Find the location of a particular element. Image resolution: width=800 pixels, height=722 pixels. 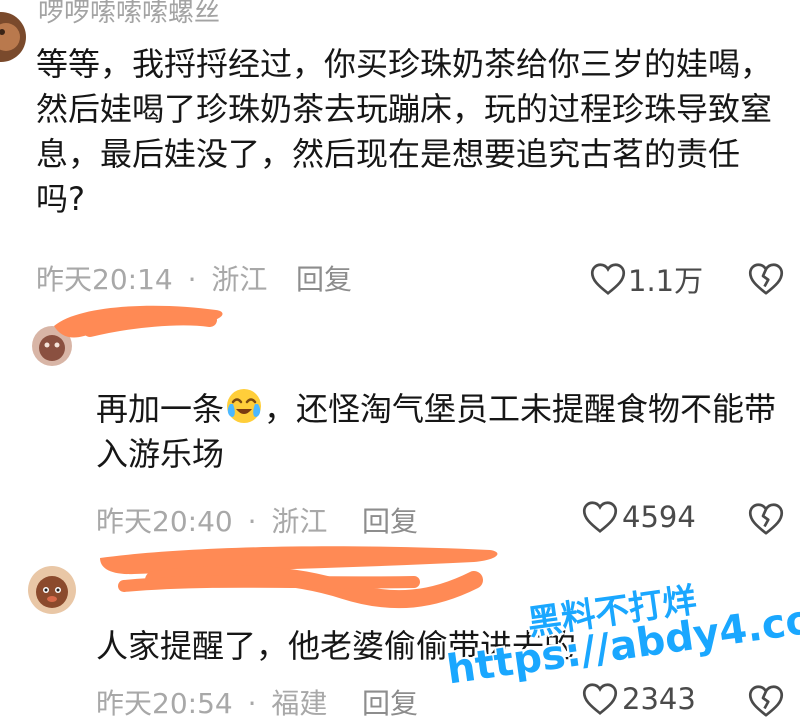

like-button: 2343 is located at coordinates (639, 699).